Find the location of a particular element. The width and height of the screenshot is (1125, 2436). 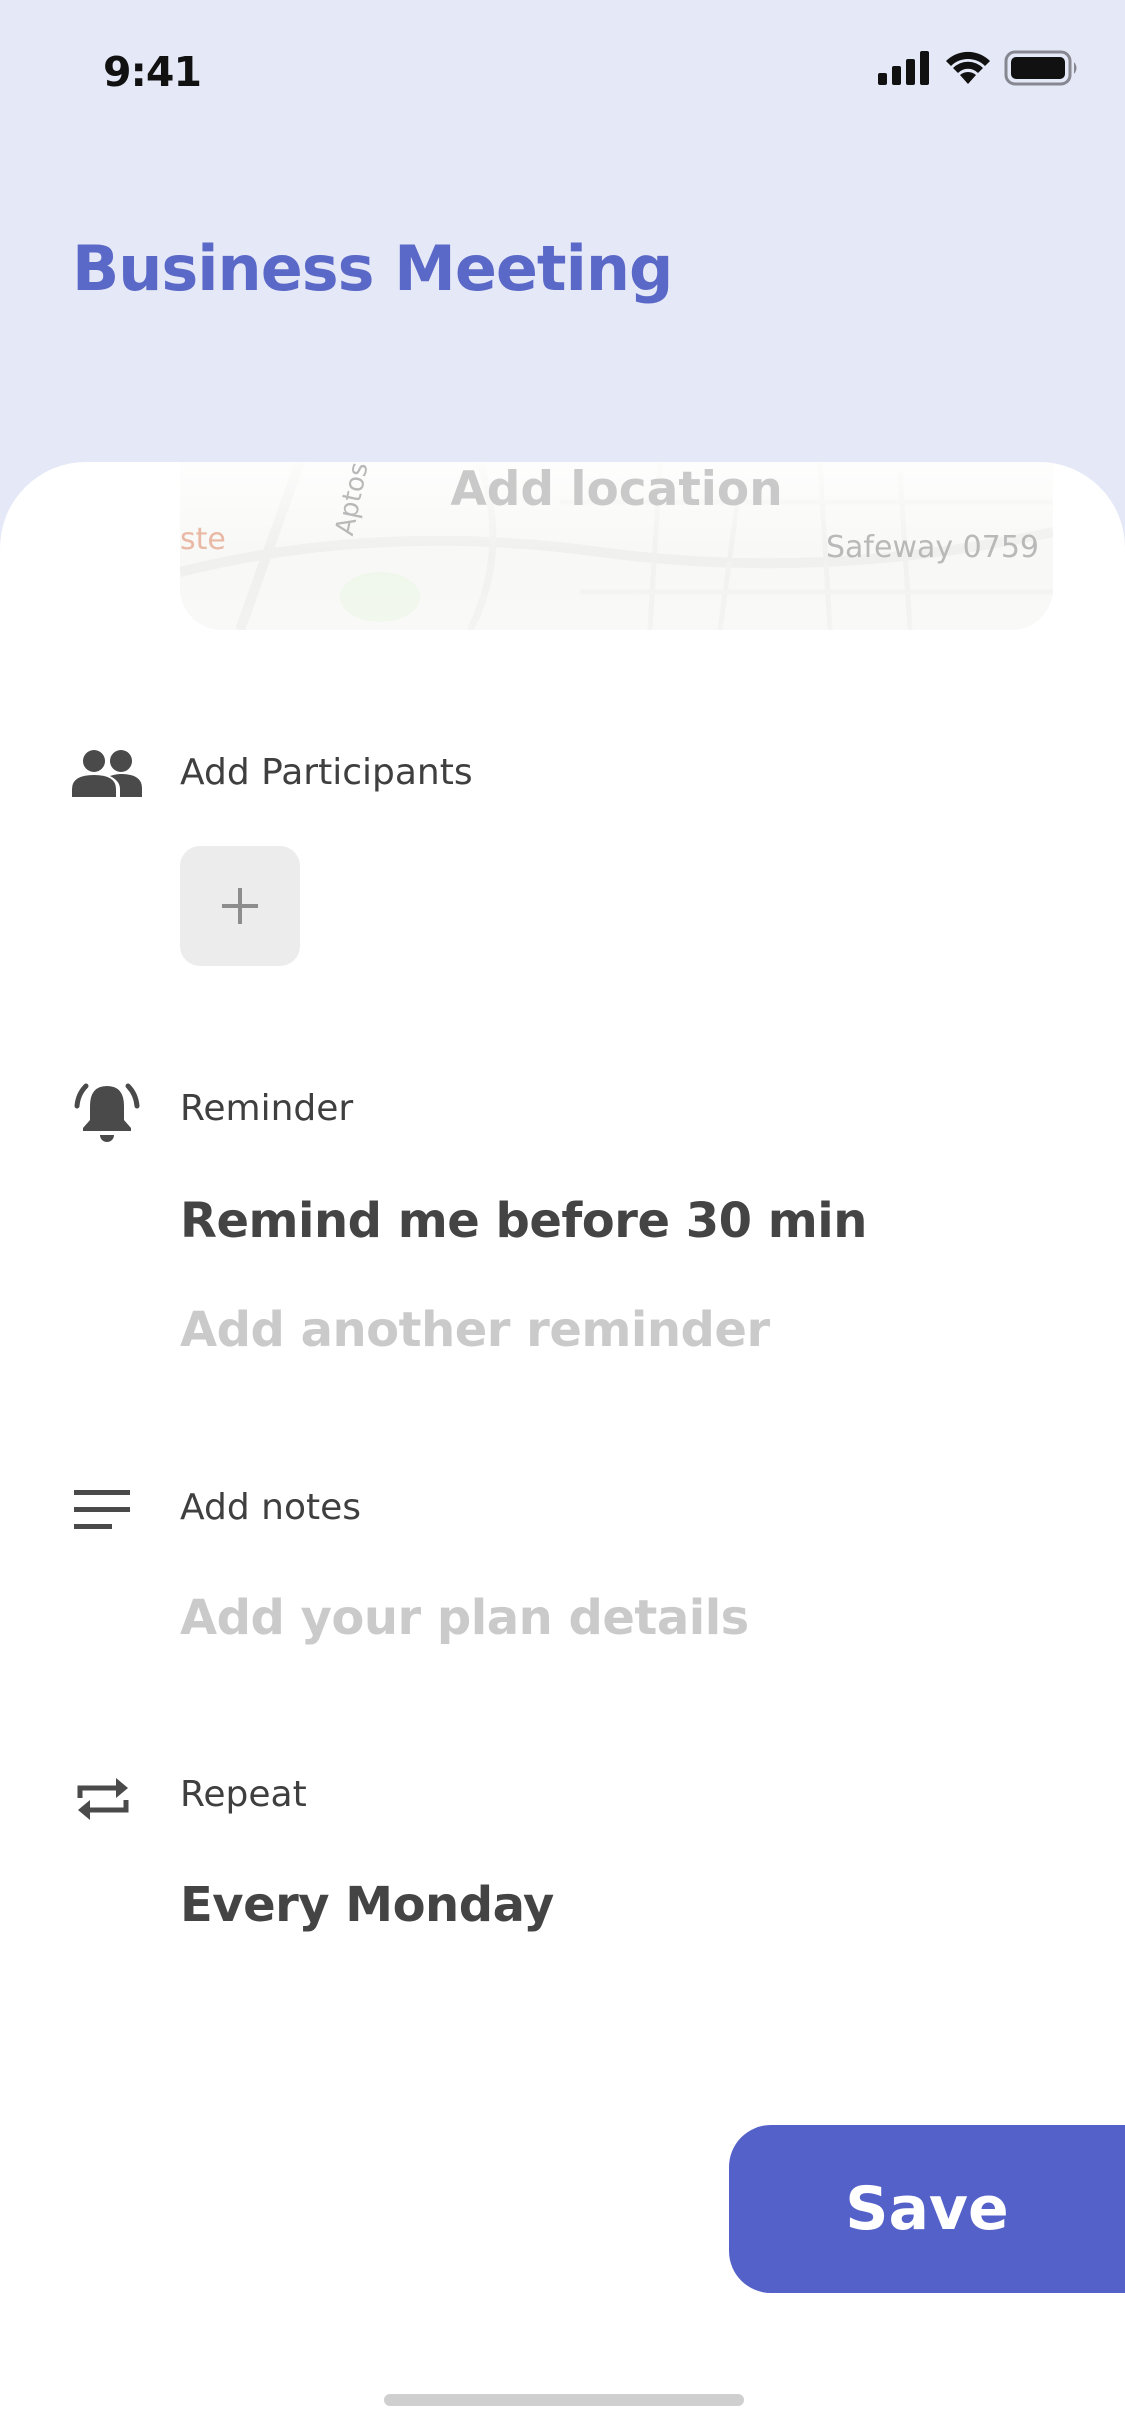

repeat-value: Every Monday is located at coordinates (367, 1905).